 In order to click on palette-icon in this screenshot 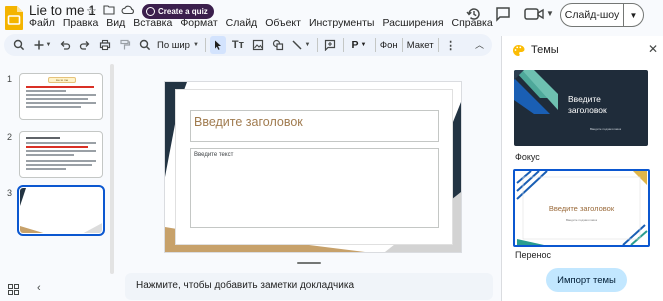, I will do `click(519, 51)`.